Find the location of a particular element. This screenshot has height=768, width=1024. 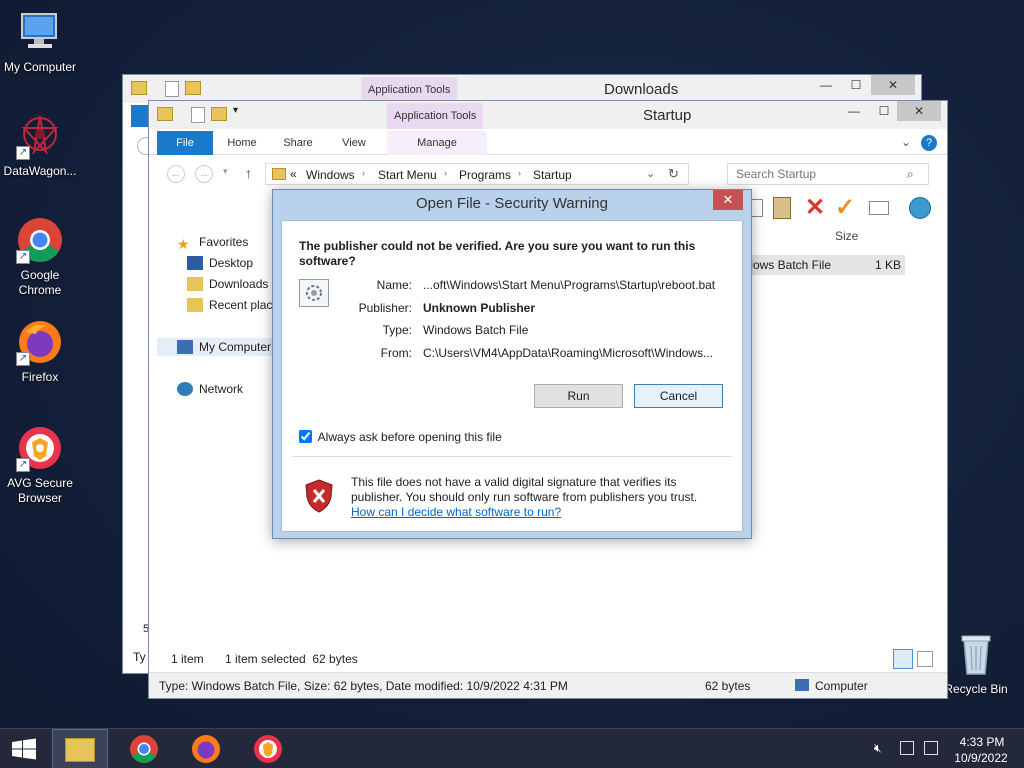

expand-ribbon-icon: ⌄ is located at coordinates (906, 142).